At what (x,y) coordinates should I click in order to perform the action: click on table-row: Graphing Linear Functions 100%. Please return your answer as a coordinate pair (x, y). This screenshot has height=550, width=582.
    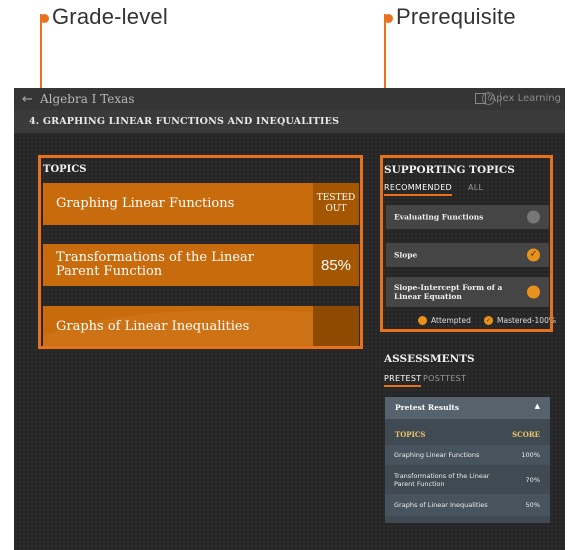
    Looking at the image, I should click on (467, 455).